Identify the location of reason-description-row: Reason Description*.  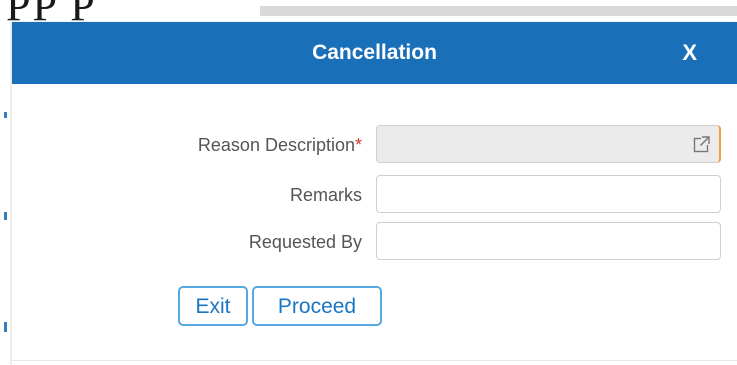
(374, 145).